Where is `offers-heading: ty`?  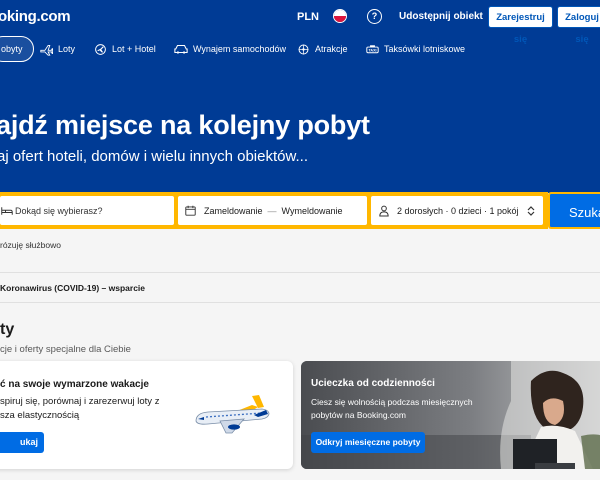 offers-heading: ty is located at coordinates (7, 329).